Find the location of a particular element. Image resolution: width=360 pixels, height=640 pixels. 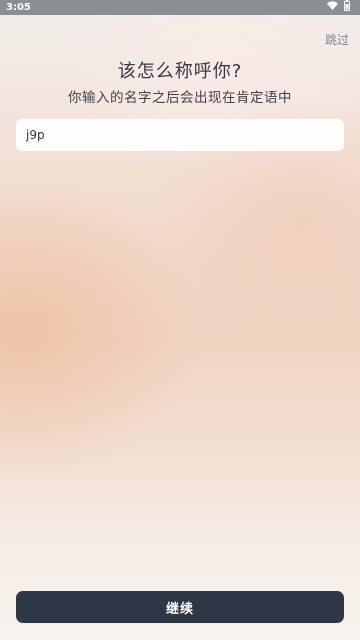

status-time: 3:05 is located at coordinates (18, 7).